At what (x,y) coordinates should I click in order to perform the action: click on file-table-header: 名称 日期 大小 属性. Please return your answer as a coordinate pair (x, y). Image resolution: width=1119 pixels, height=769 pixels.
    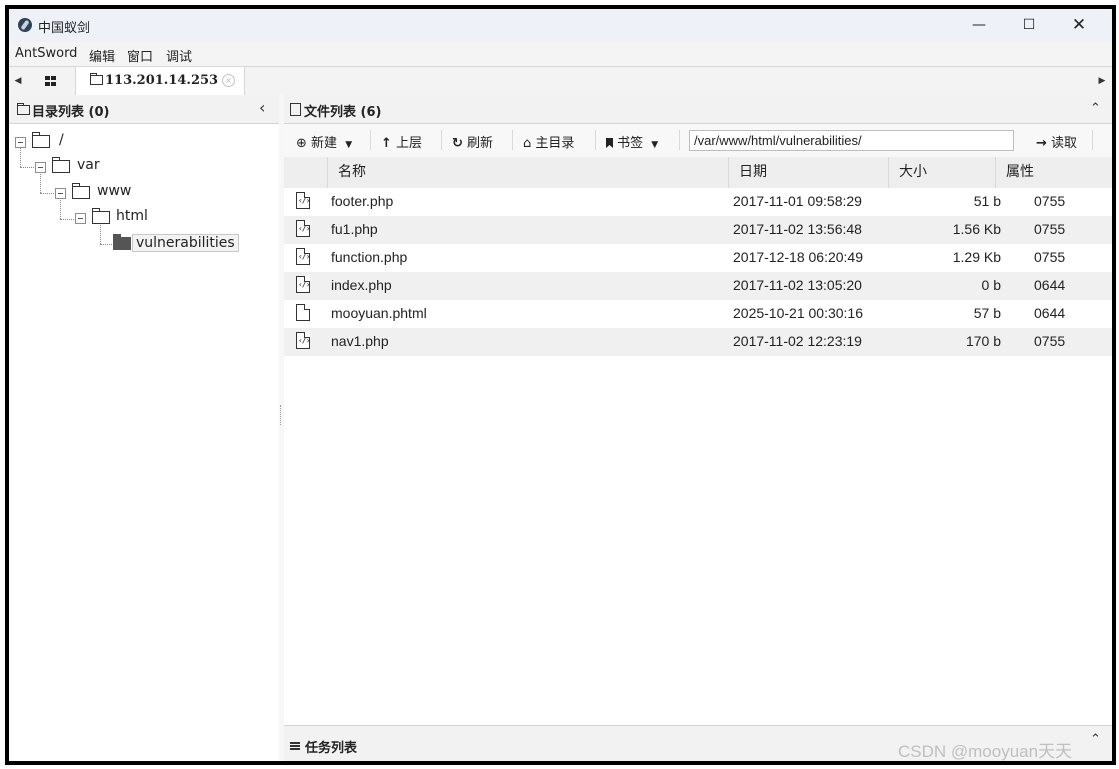
    Looking at the image, I should click on (698, 172).